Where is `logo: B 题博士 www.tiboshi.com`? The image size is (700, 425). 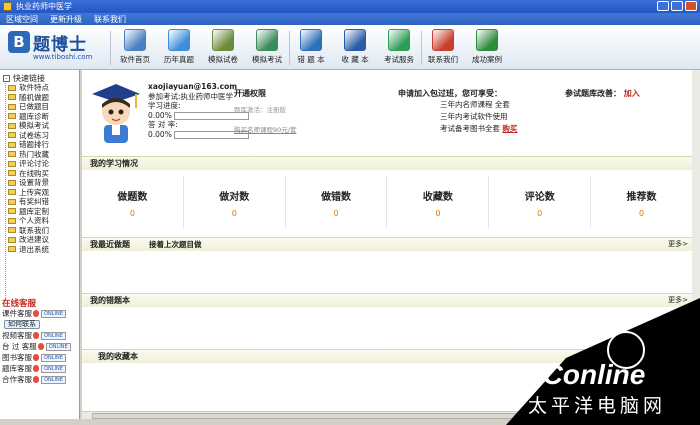 logo: B 题博士 www.tiboshi.com is located at coordinates (58, 47).